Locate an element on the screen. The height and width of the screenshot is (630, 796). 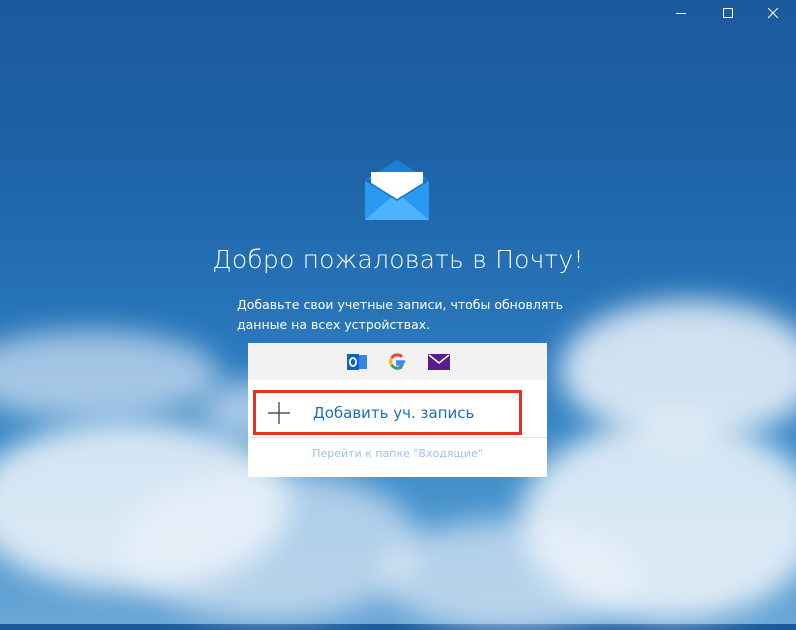
add-account-label: Добавить уч. запись is located at coordinates (394, 412).